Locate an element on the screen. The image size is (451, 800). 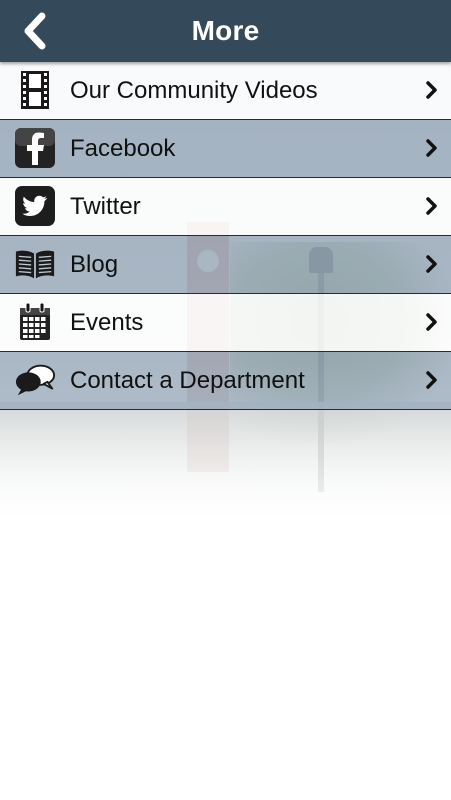
menu-item-label: Contact a Department is located at coordinates (187, 380).